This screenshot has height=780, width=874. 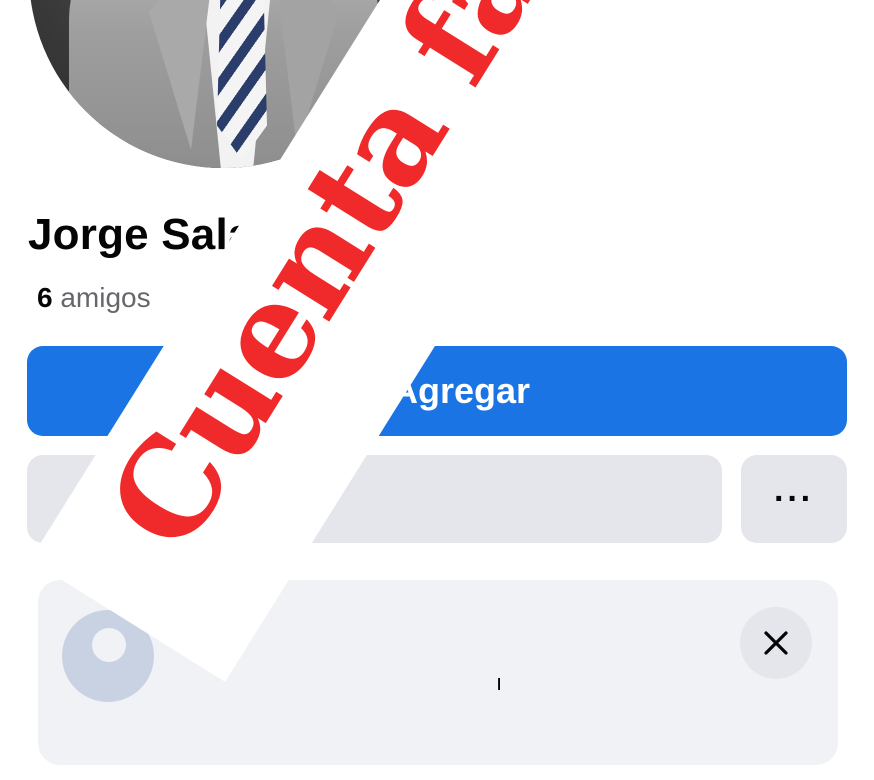 I want to click on friends-count-number: 6, so click(x=45, y=297).